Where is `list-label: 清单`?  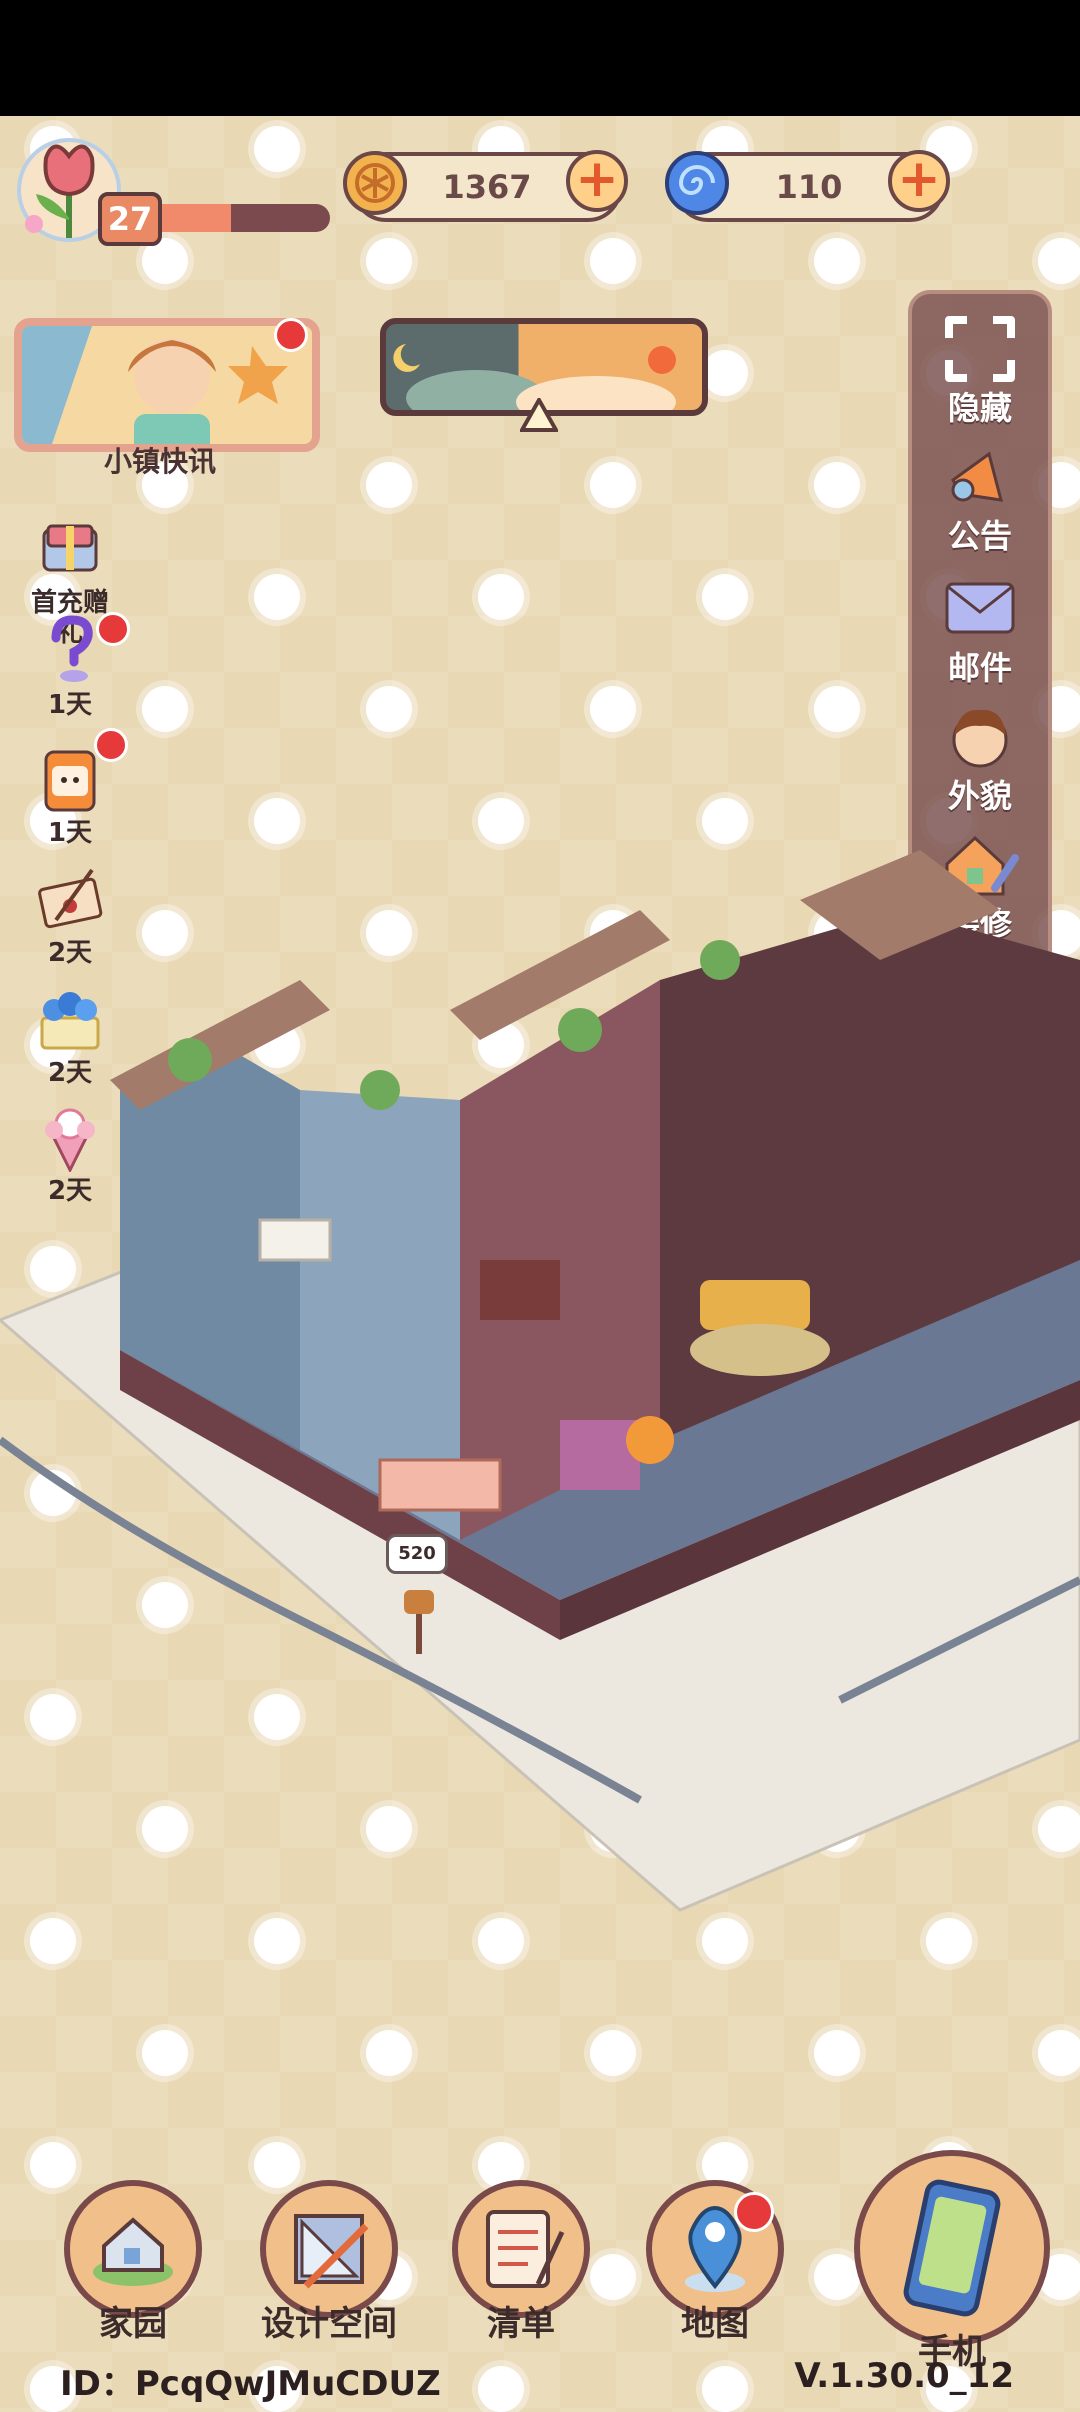
list-label: 清单 is located at coordinates (521, 2324).